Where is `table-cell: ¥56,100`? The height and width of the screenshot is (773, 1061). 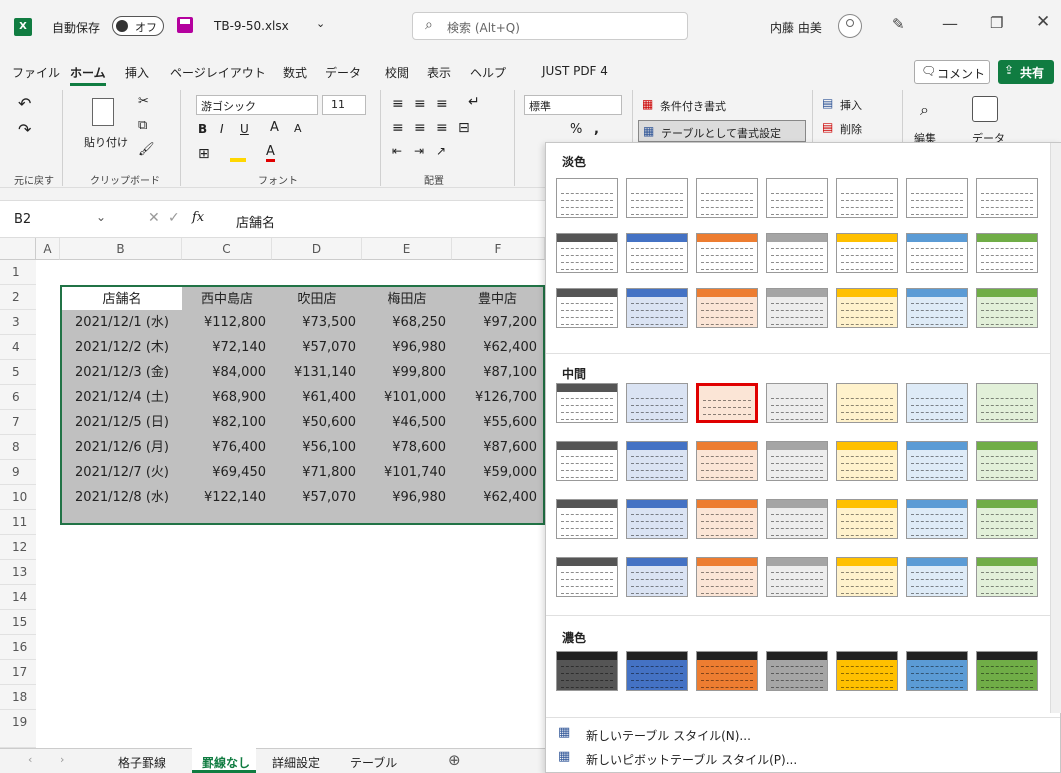 table-cell: ¥56,100 is located at coordinates (317, 447).